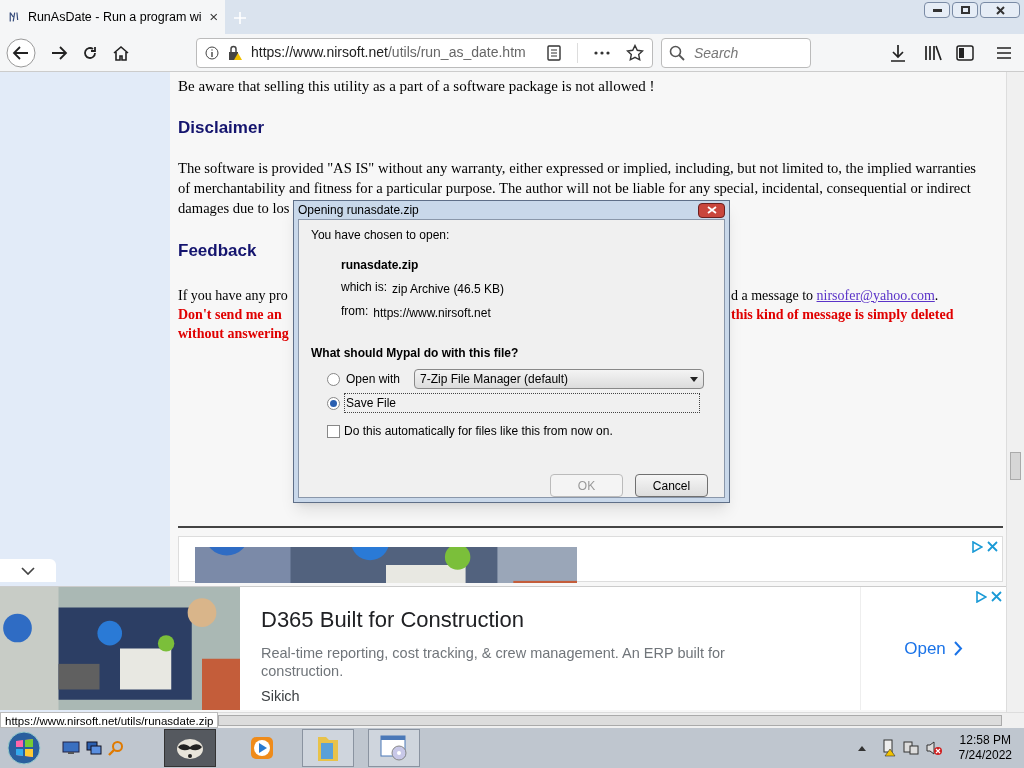 The height and width of the screenshot is (768, 1024). Describe the element at coordinates (333, 431) in the screenshot. I see `checkbox` at that location.